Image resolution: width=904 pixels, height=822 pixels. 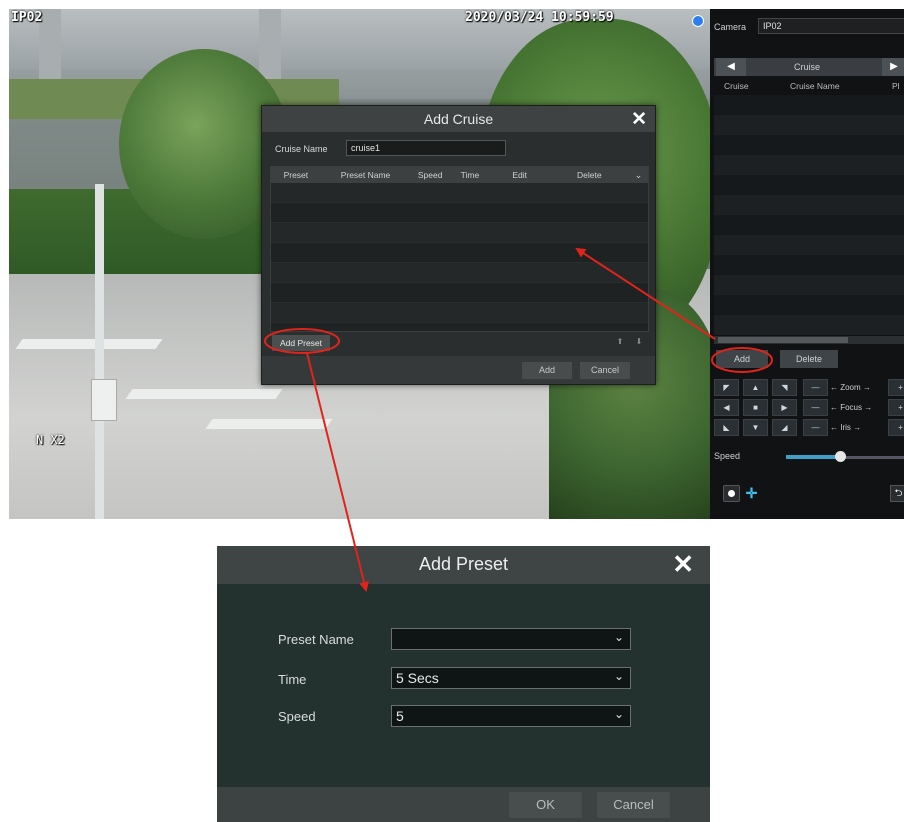 What do you see at coordinates (736, 86) in the screenshot?
I see `column-header-cruise: Cruise` at bounding box center [736, 86].